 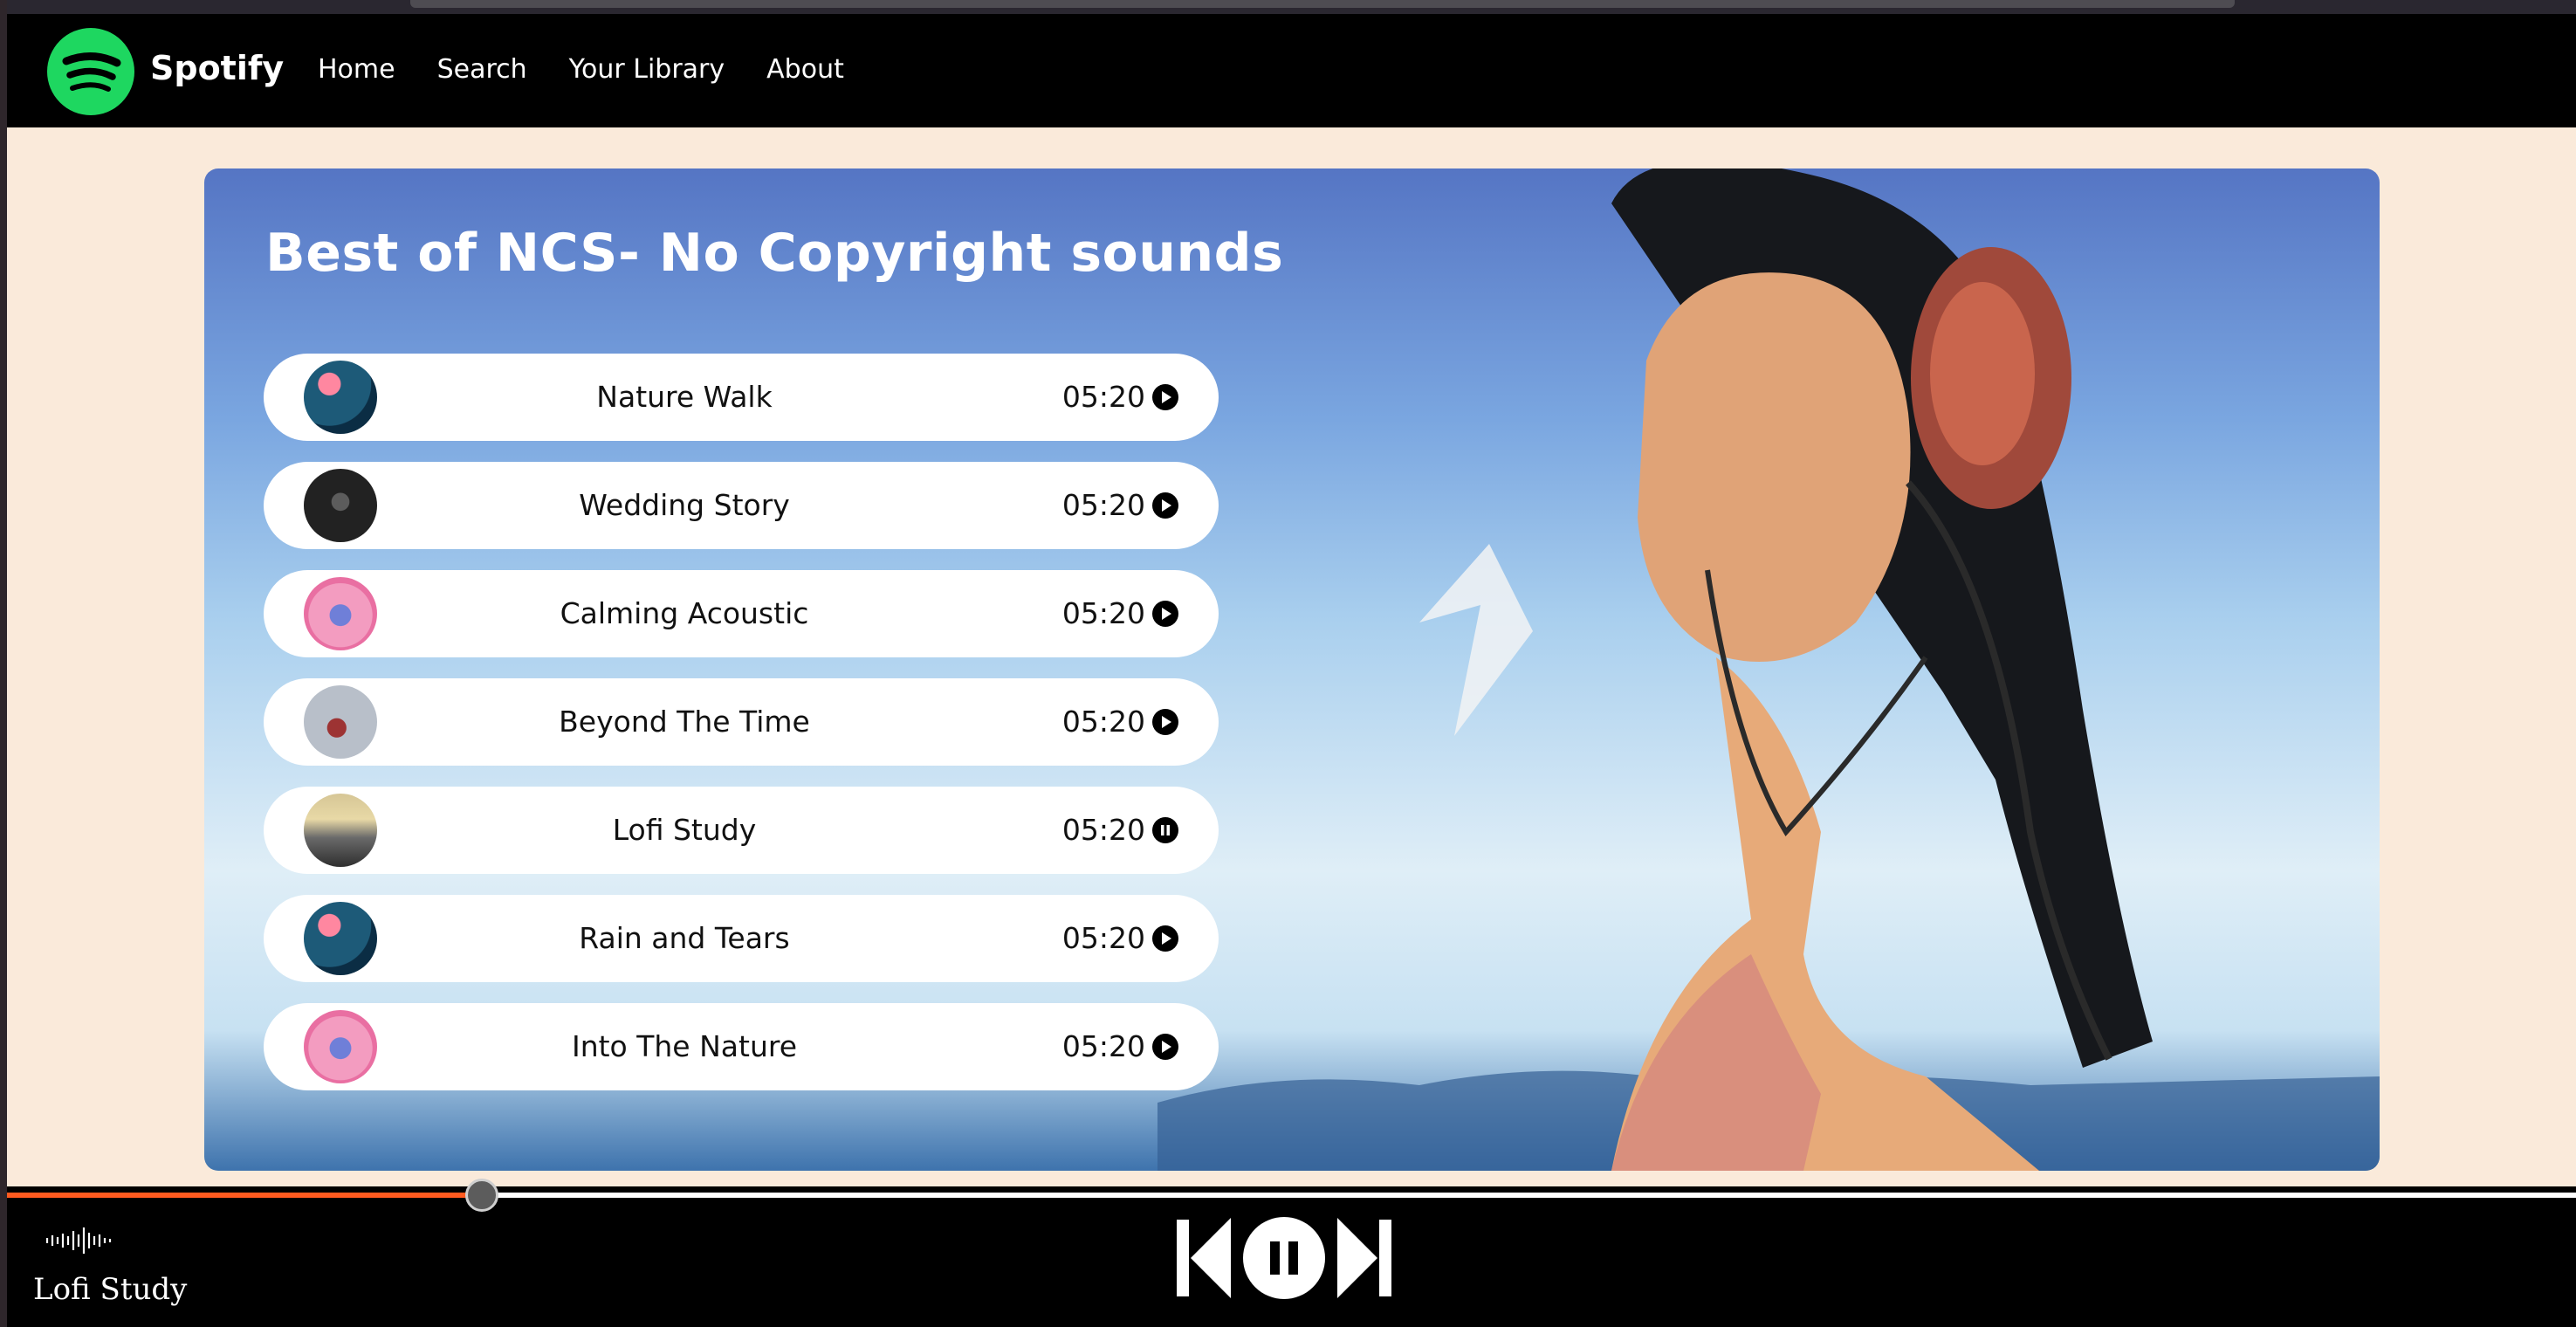 I want to click on progress-thumb, so click(x=481, y=1195).